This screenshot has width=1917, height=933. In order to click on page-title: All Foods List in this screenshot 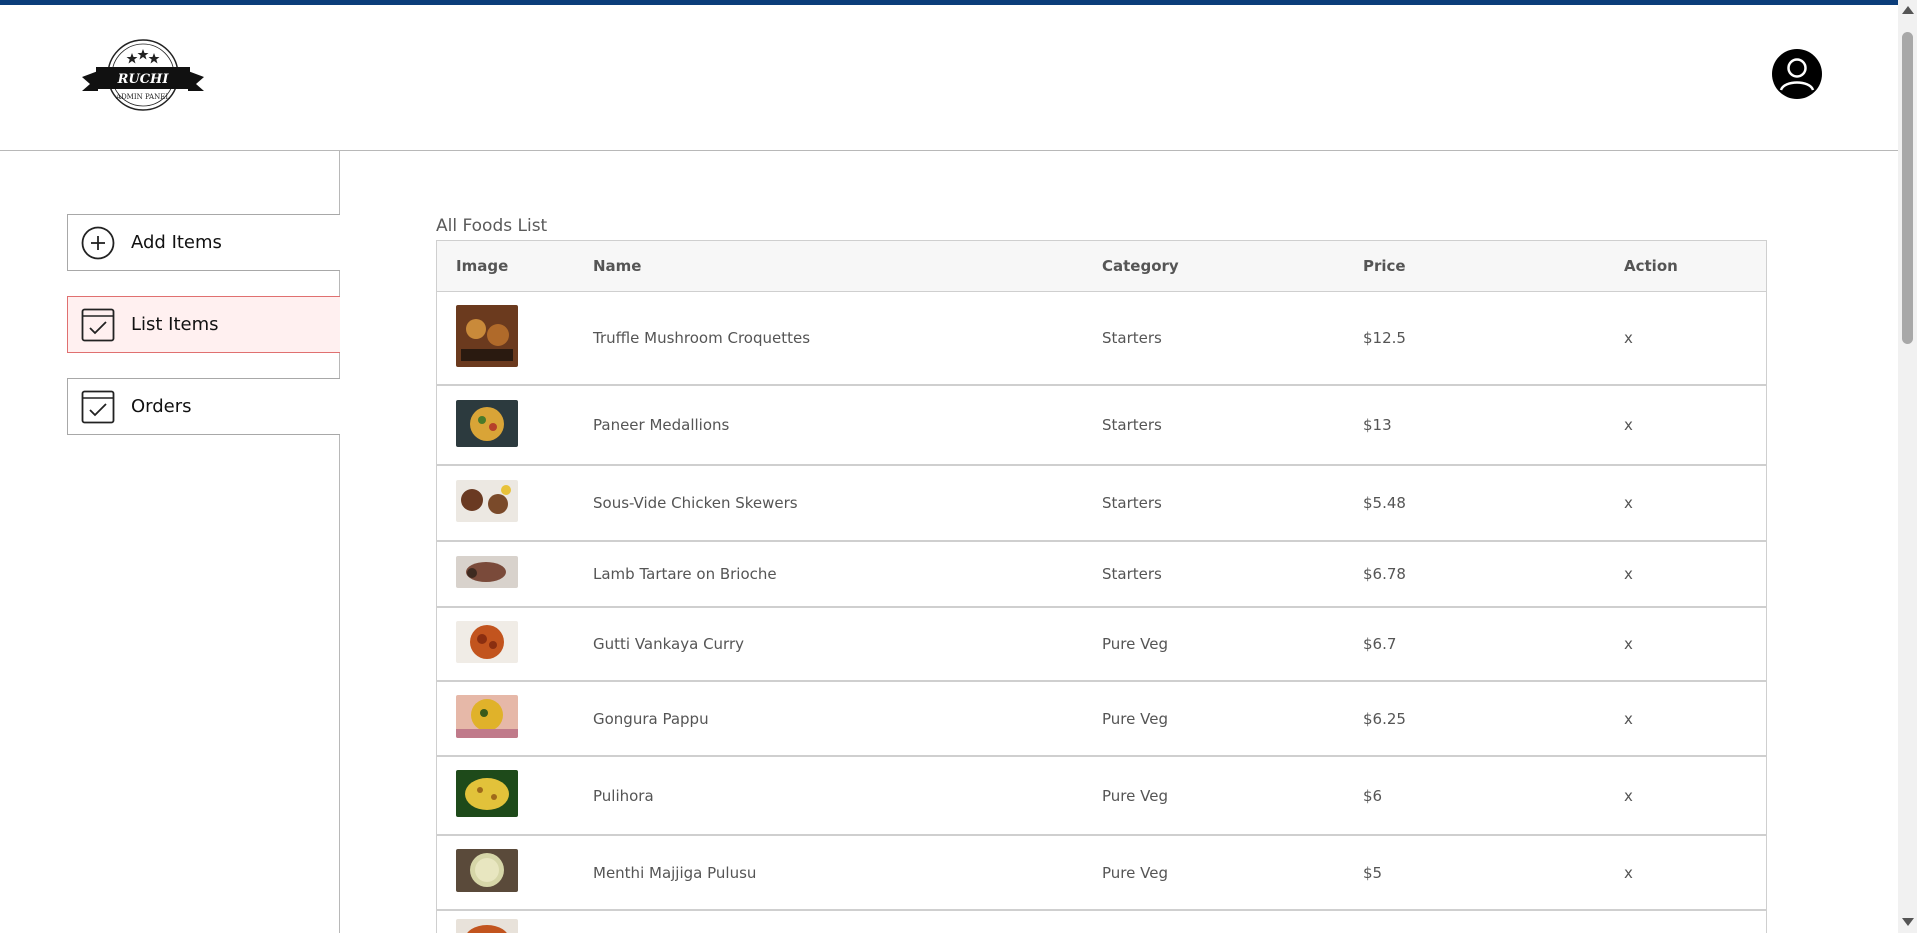, I will do `click(492, 226)`.